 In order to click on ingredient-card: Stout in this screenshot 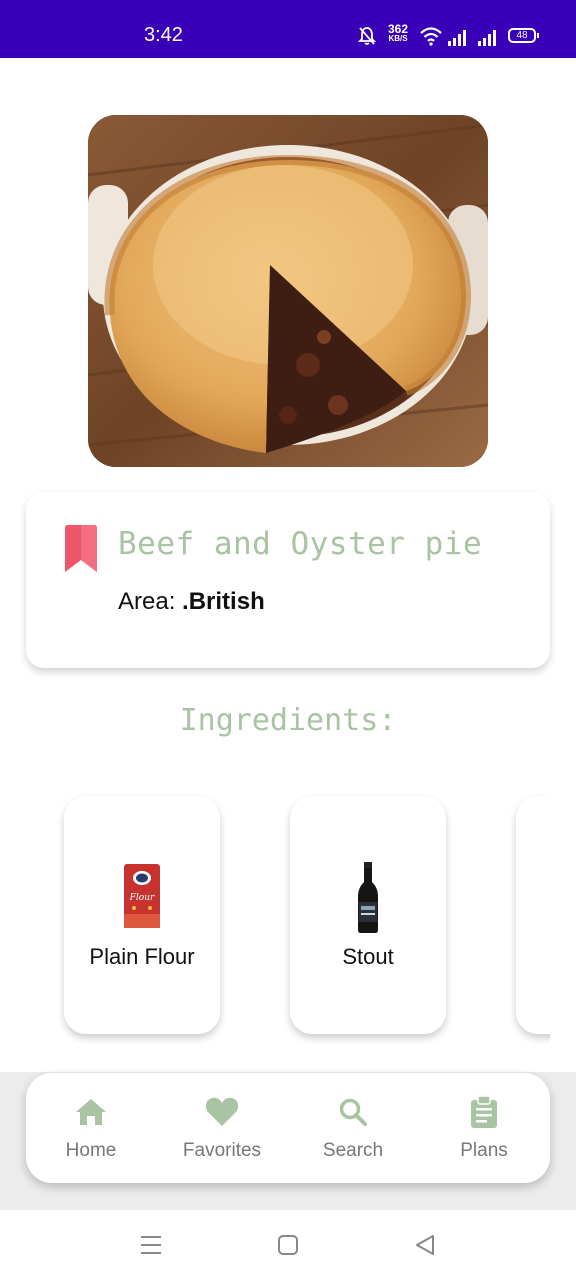, I will do `click(368, 915)`.